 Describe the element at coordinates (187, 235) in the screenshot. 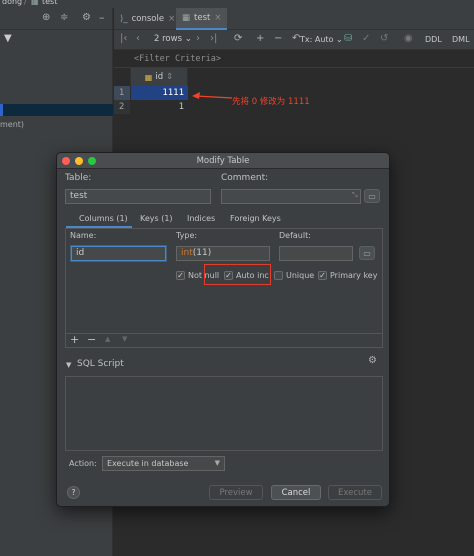

I see `type-label: Type:` at that location.